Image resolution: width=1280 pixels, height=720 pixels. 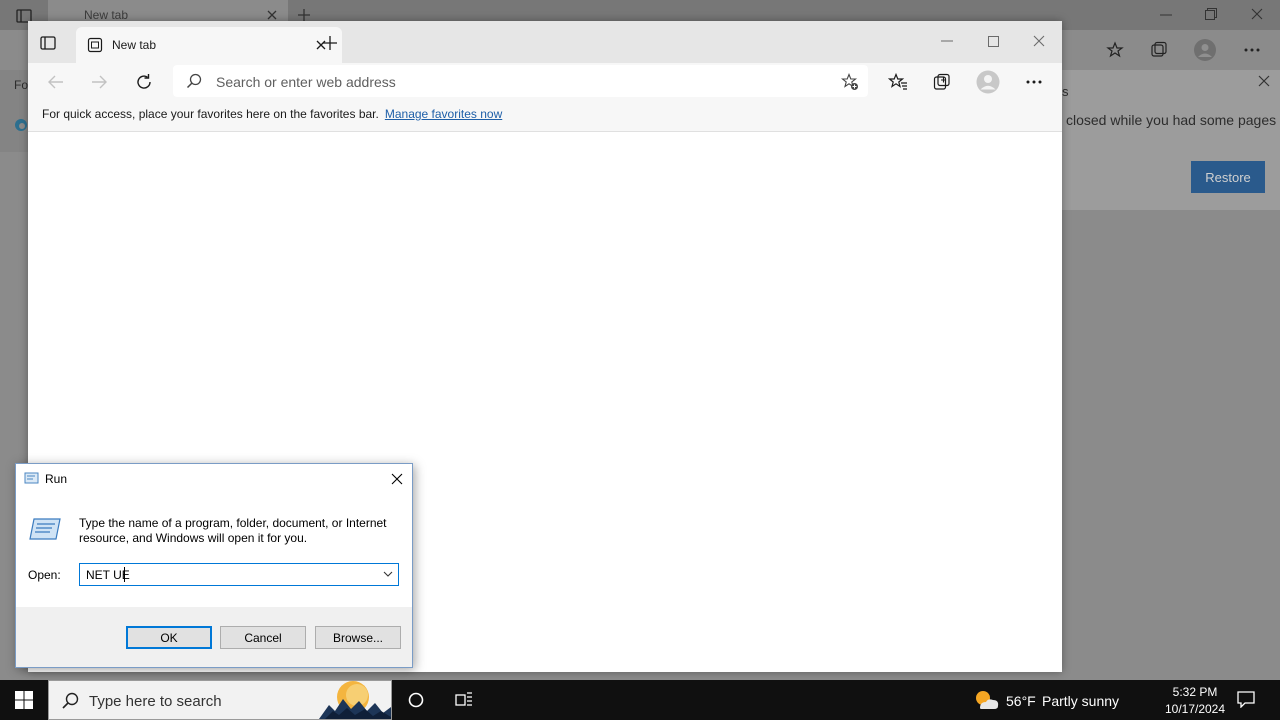 What do you see at coordinates (1039, 41) in the screenshot?
I see `close-window-button` at bounding box center [1039, 41].